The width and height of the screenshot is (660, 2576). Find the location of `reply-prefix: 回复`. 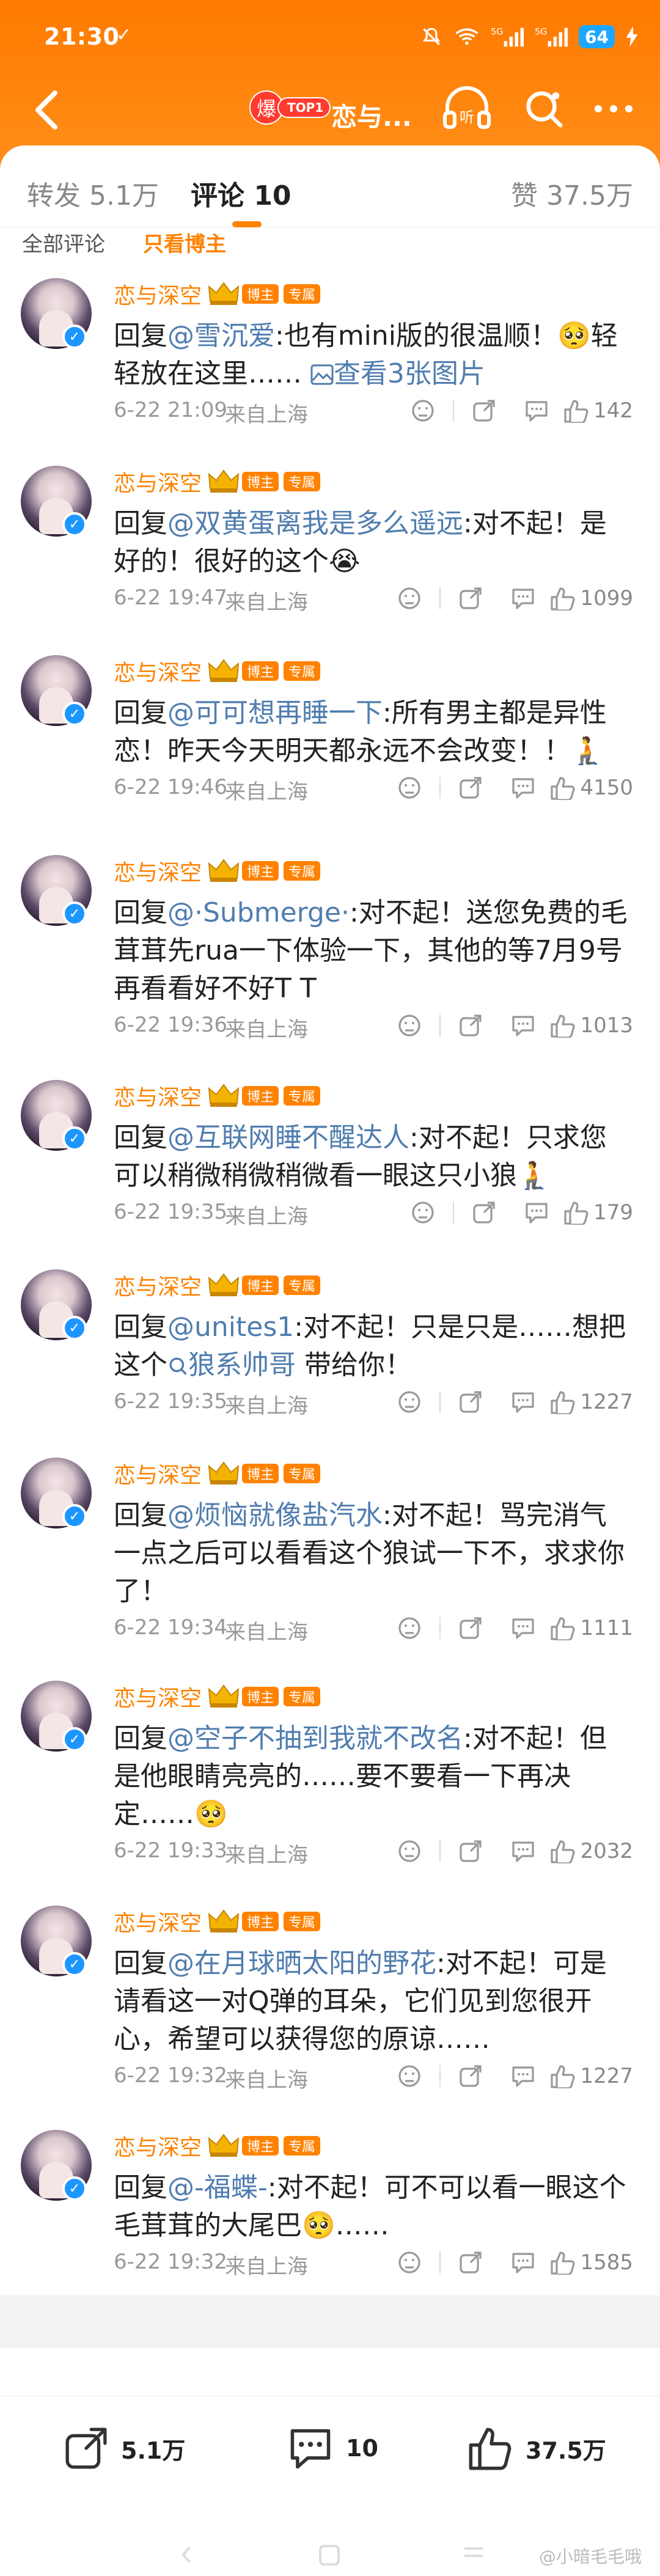

reply-prefix: 回复 is located at coordinates (141, 1963).